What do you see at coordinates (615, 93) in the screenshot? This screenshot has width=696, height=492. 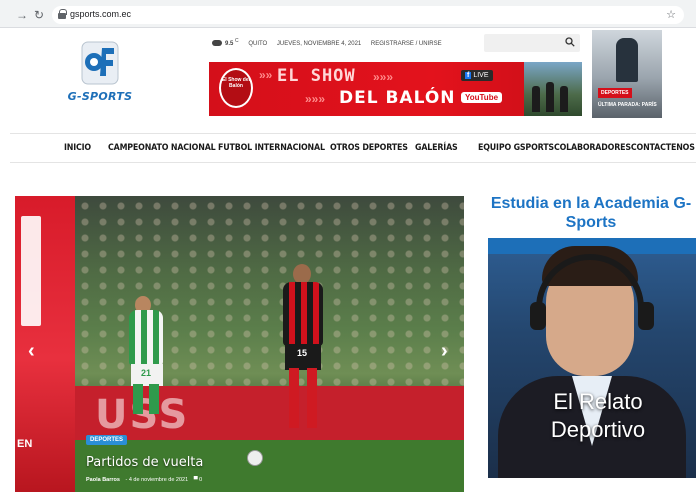 I see `side-ad-tag: DEPORTES` at bounding box center [615, 93].